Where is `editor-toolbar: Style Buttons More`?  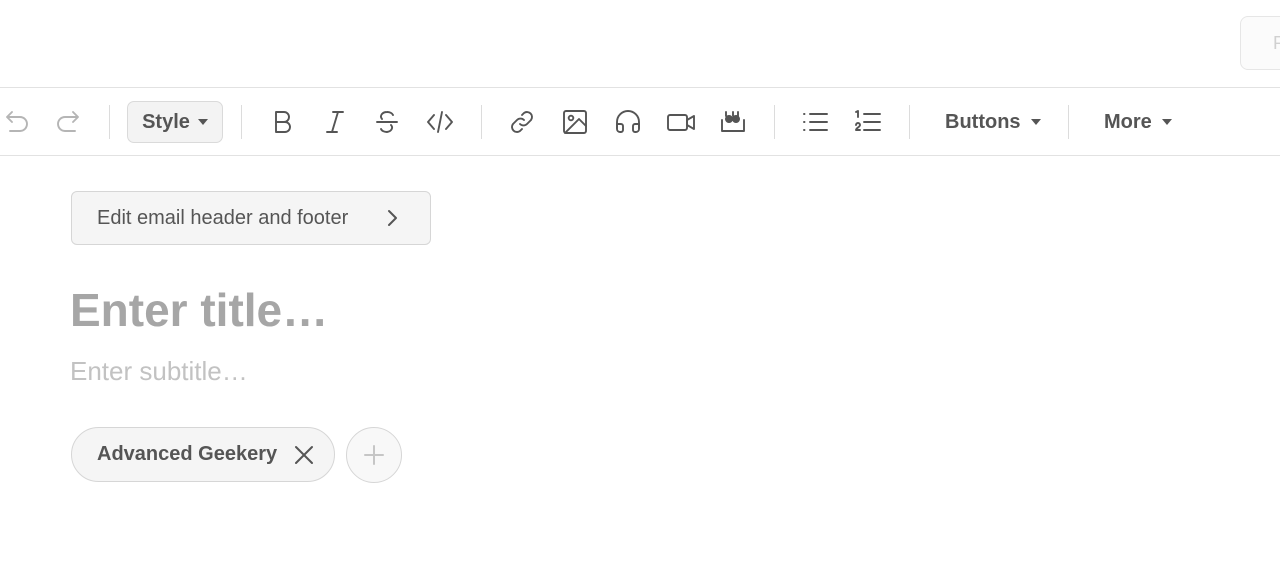
editor-toolbar: Style Buttons More is located at coordinates (640, 122).